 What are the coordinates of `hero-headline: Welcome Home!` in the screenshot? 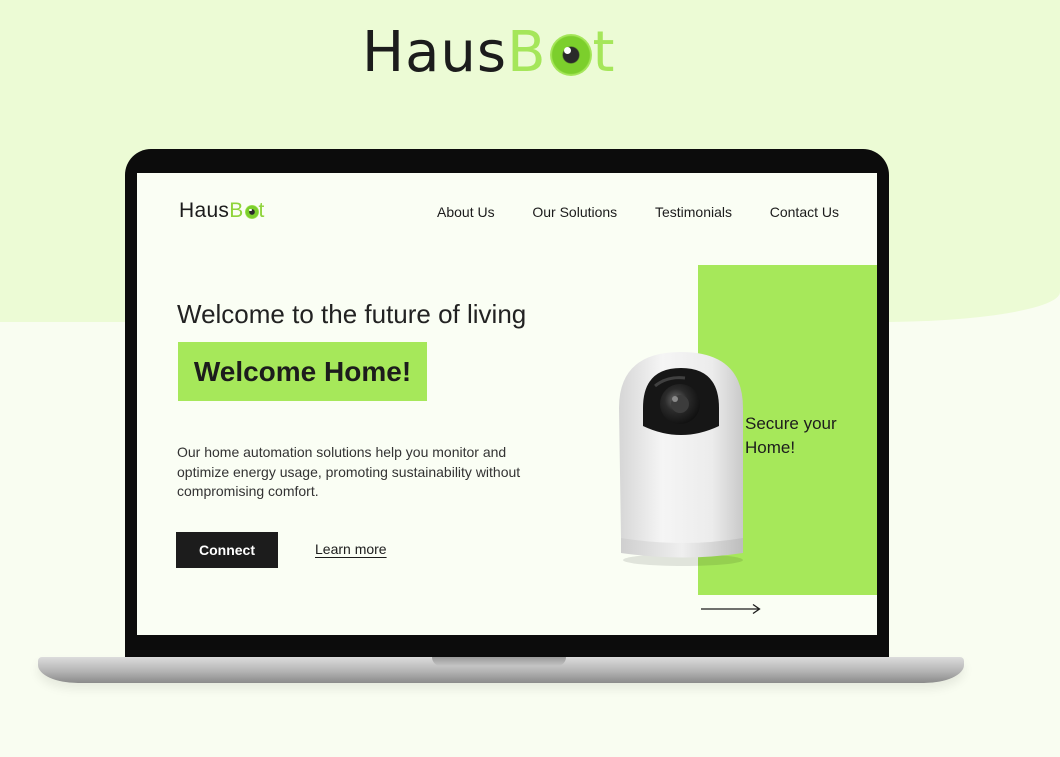 It's located at (302, 371).